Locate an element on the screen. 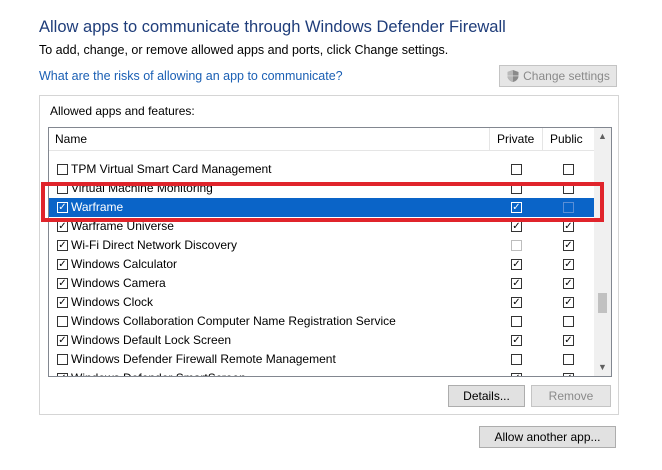  app-name: Windows Camera is located at coordinates (118, 283).